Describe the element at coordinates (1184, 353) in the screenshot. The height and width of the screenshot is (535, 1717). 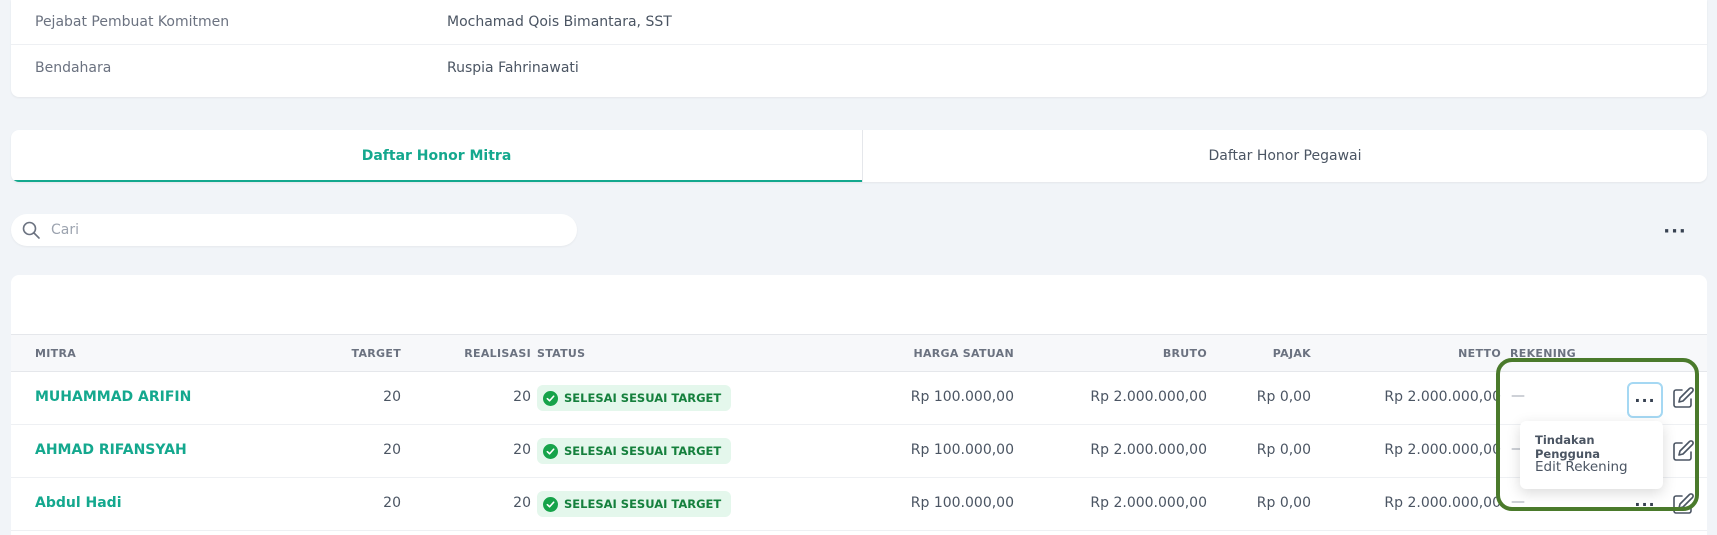
I see `header-bruto: BRUTO` at that location.